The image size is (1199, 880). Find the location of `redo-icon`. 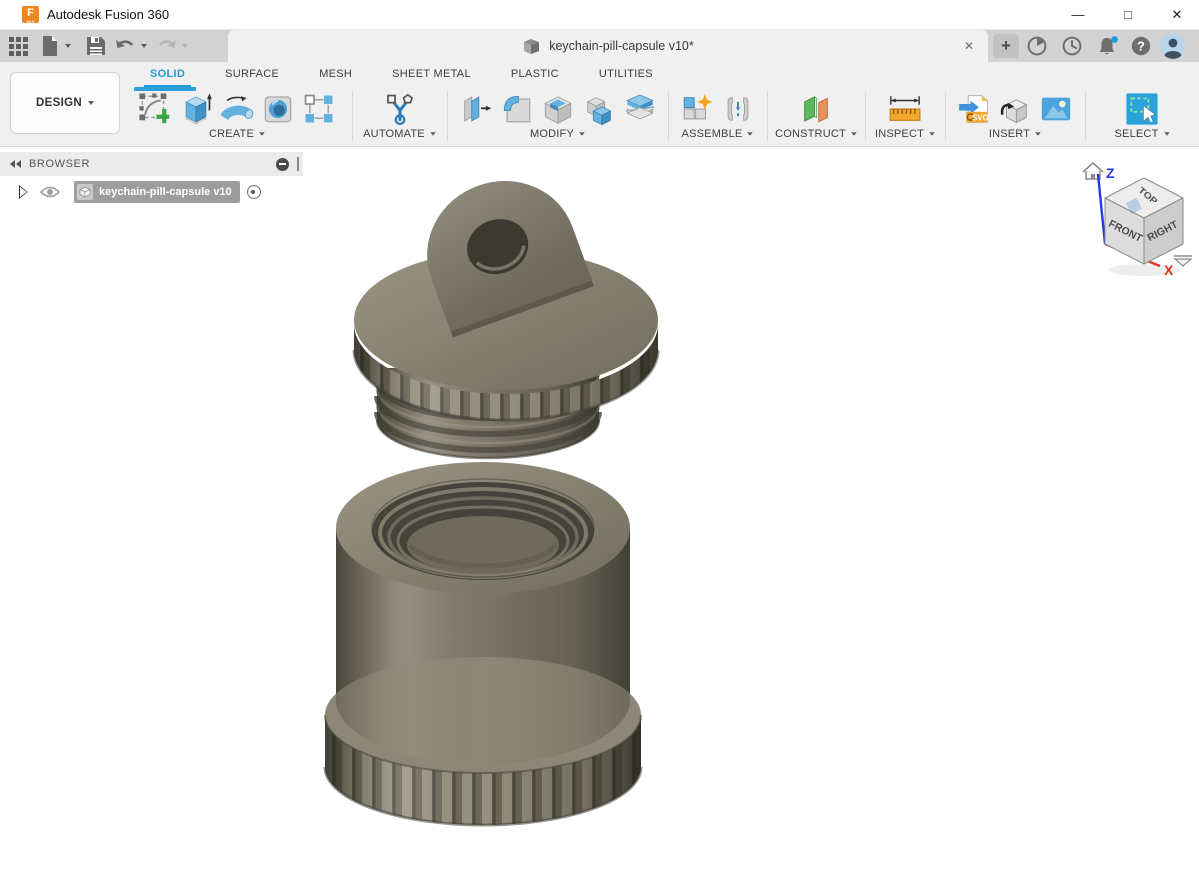

redo-icon is located at coordinates (167, 44).